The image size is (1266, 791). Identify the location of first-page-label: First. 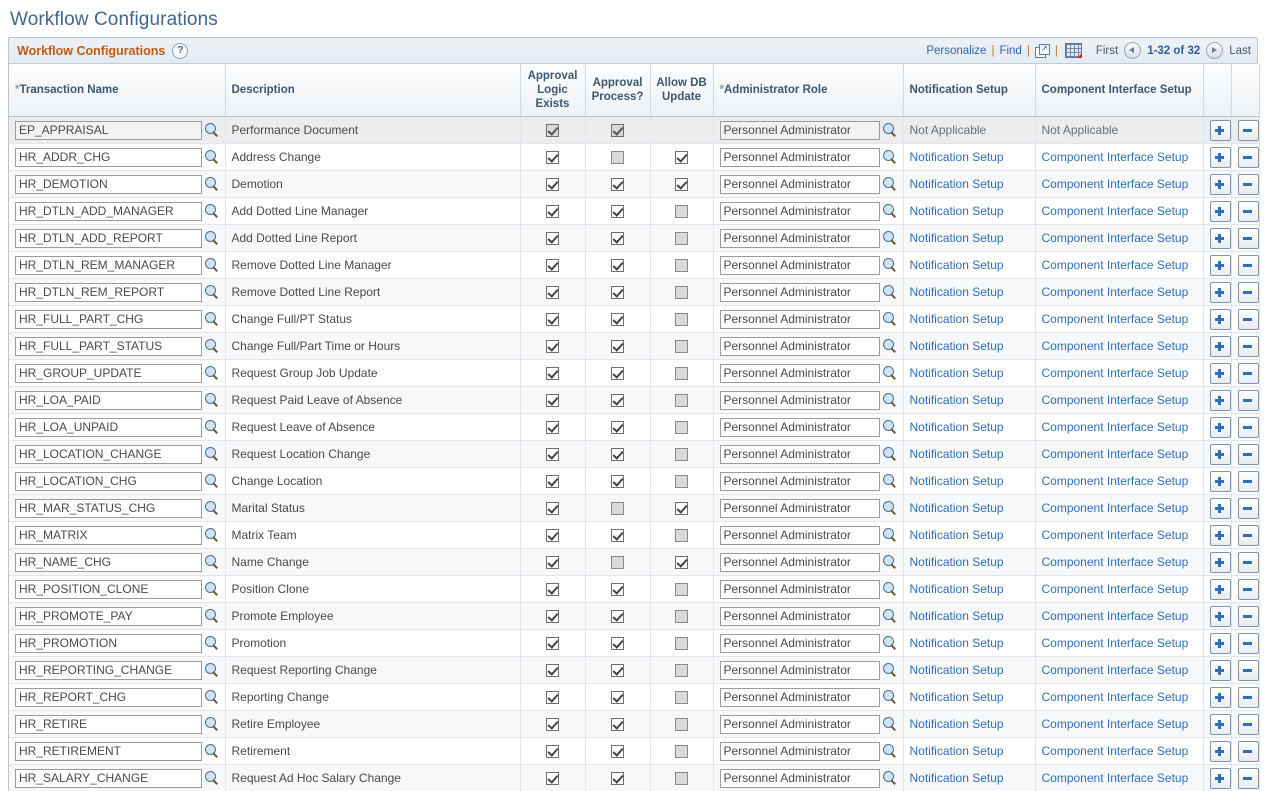
(1107, 51).